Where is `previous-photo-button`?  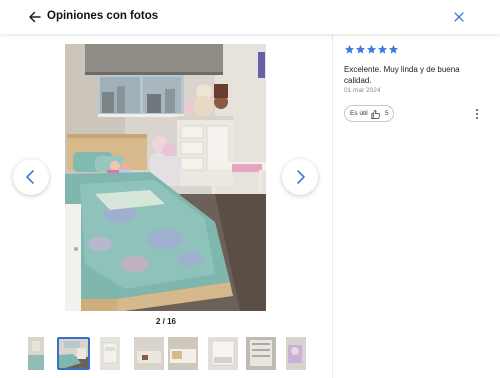 previous-photo-button is located at coordinates (31, 177).